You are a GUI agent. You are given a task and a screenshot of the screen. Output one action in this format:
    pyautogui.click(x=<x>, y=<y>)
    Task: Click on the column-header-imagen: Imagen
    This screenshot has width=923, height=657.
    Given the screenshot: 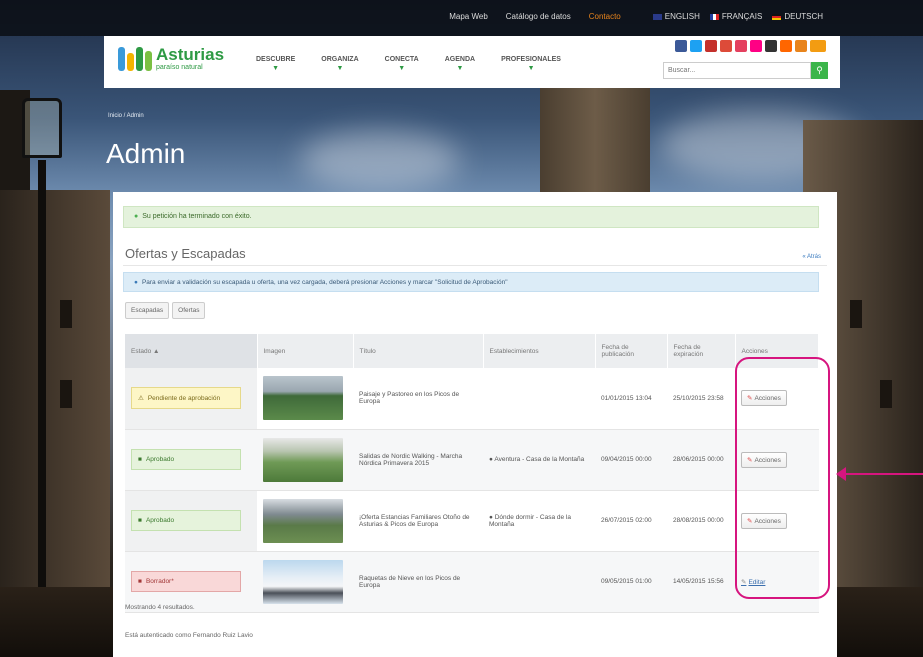 What is the action you would take?
    pyautogui.click(x=305, y=351)
    